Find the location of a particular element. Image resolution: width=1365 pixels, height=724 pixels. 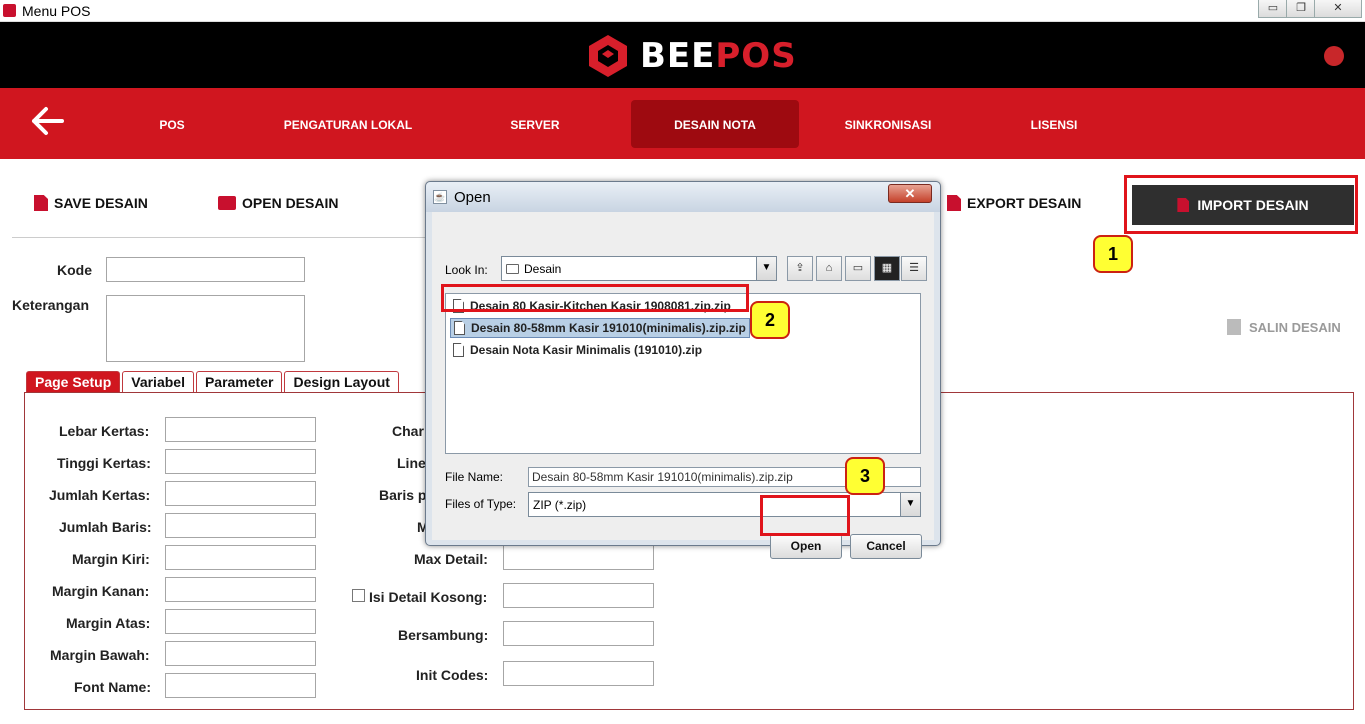

margin-kanan-label: Margin Kanan: is located at coordinates (101, 591).